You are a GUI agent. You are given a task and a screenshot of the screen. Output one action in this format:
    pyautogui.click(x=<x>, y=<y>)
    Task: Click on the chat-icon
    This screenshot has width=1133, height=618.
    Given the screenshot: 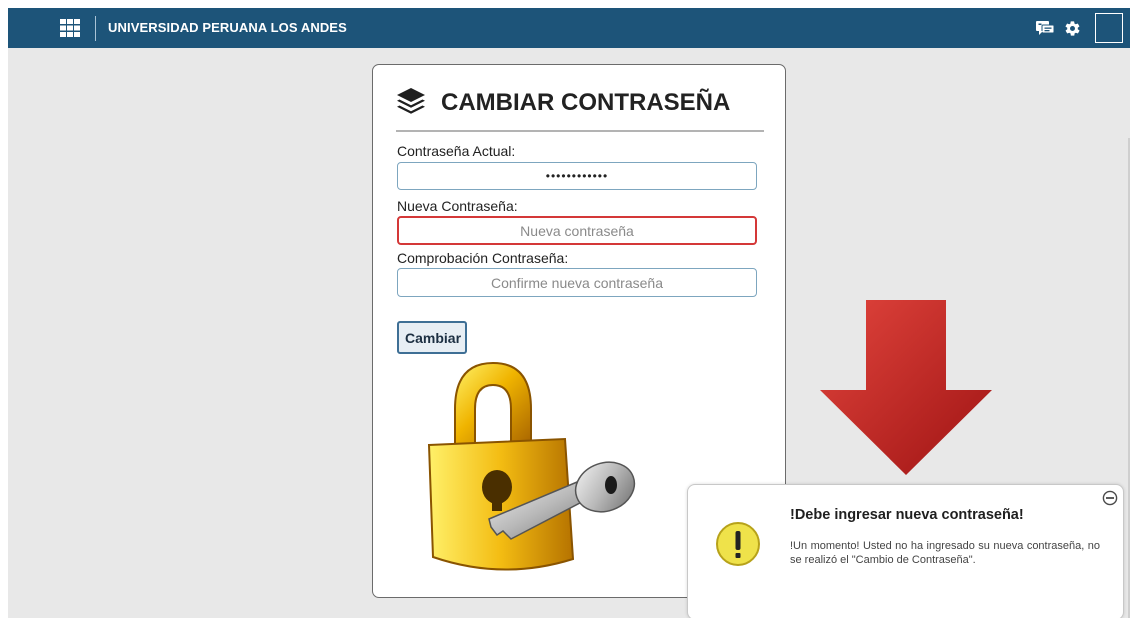 What is the action you would take?
    pyautogui.click(x=1045, y=28)
    